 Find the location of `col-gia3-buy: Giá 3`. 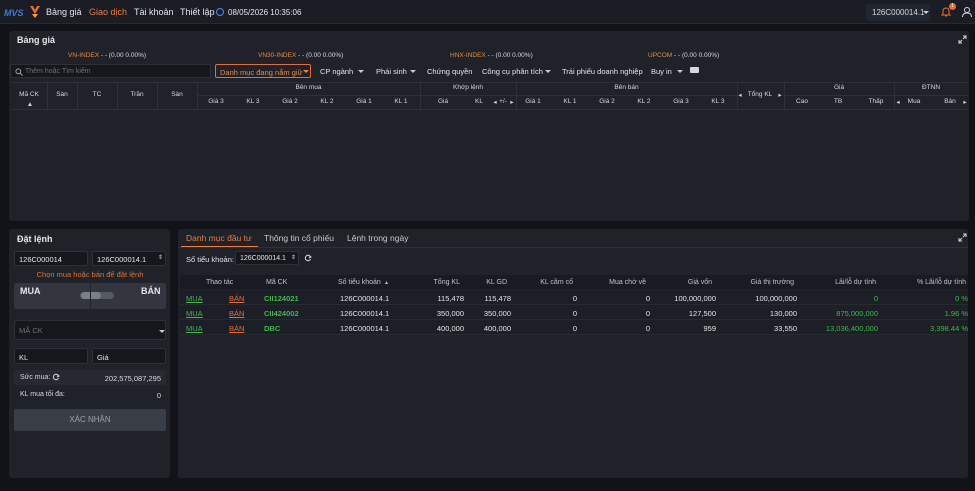

col-gia3-buy: Giá 3 is located at coordinates (216, 101).